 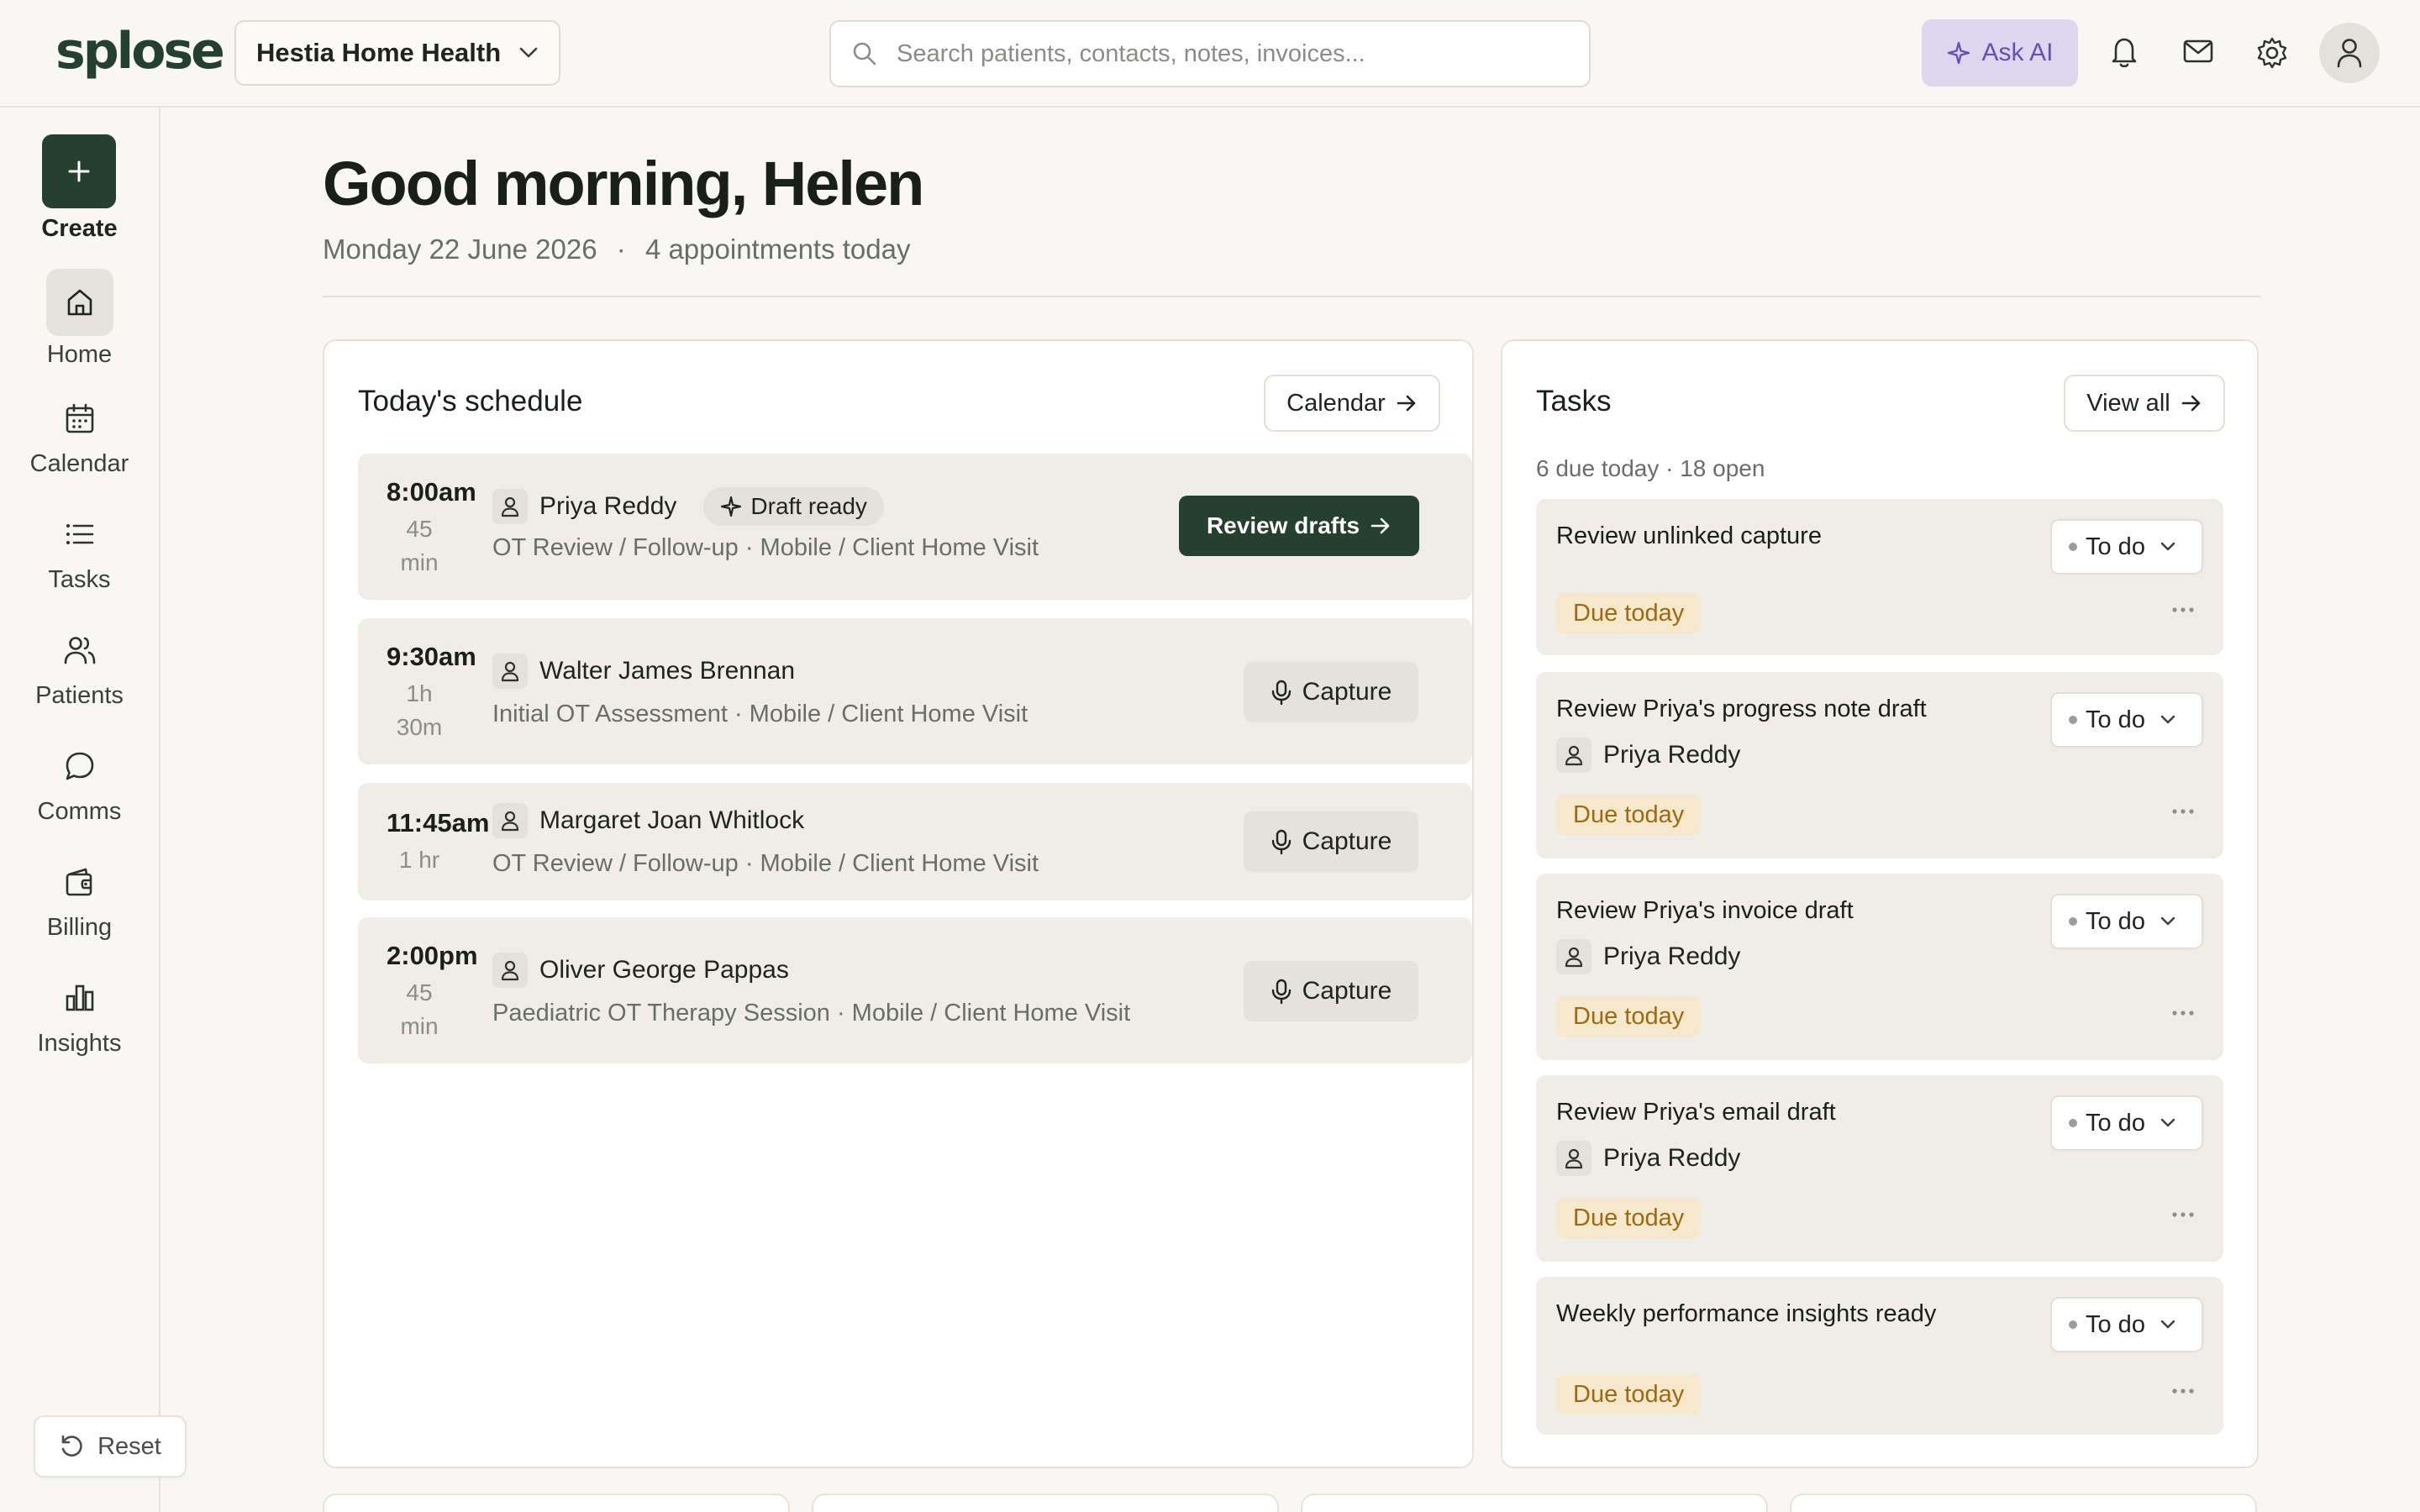 I want to click on page-title: Good morning, Helen, so click(x=623, y=183).